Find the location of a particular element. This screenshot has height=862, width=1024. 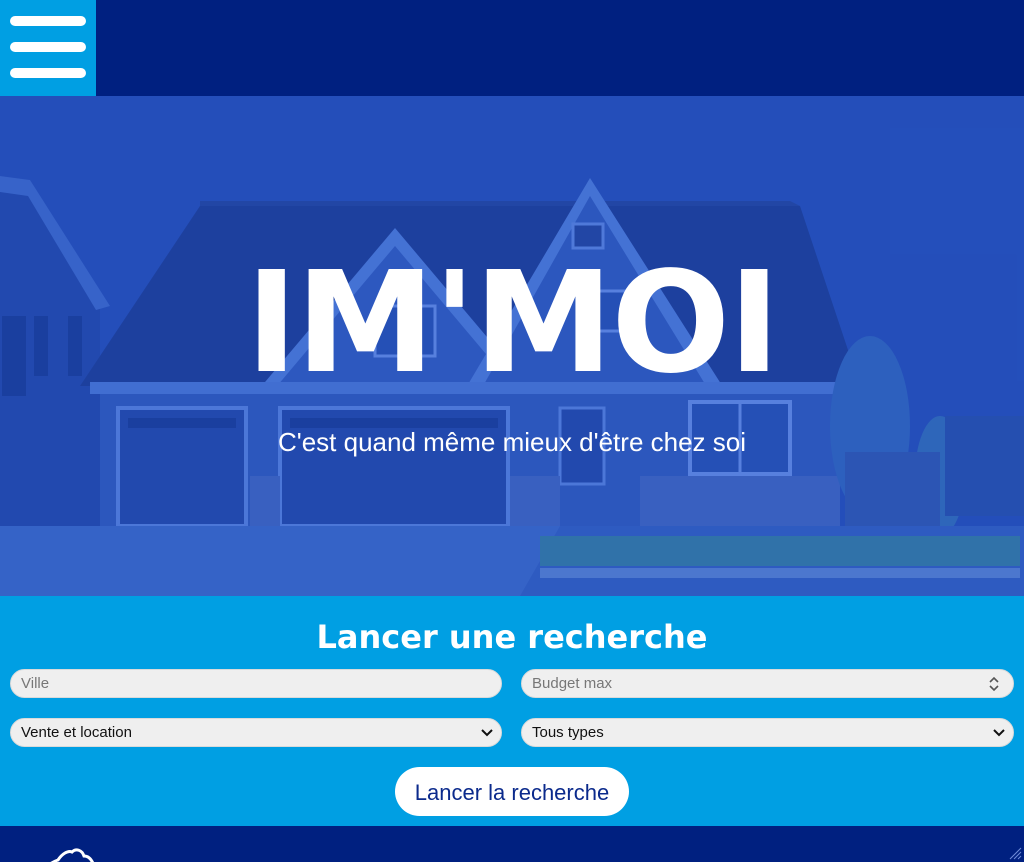

search-submit-button: Lancer la recherche is located at coordinates (512, 791).